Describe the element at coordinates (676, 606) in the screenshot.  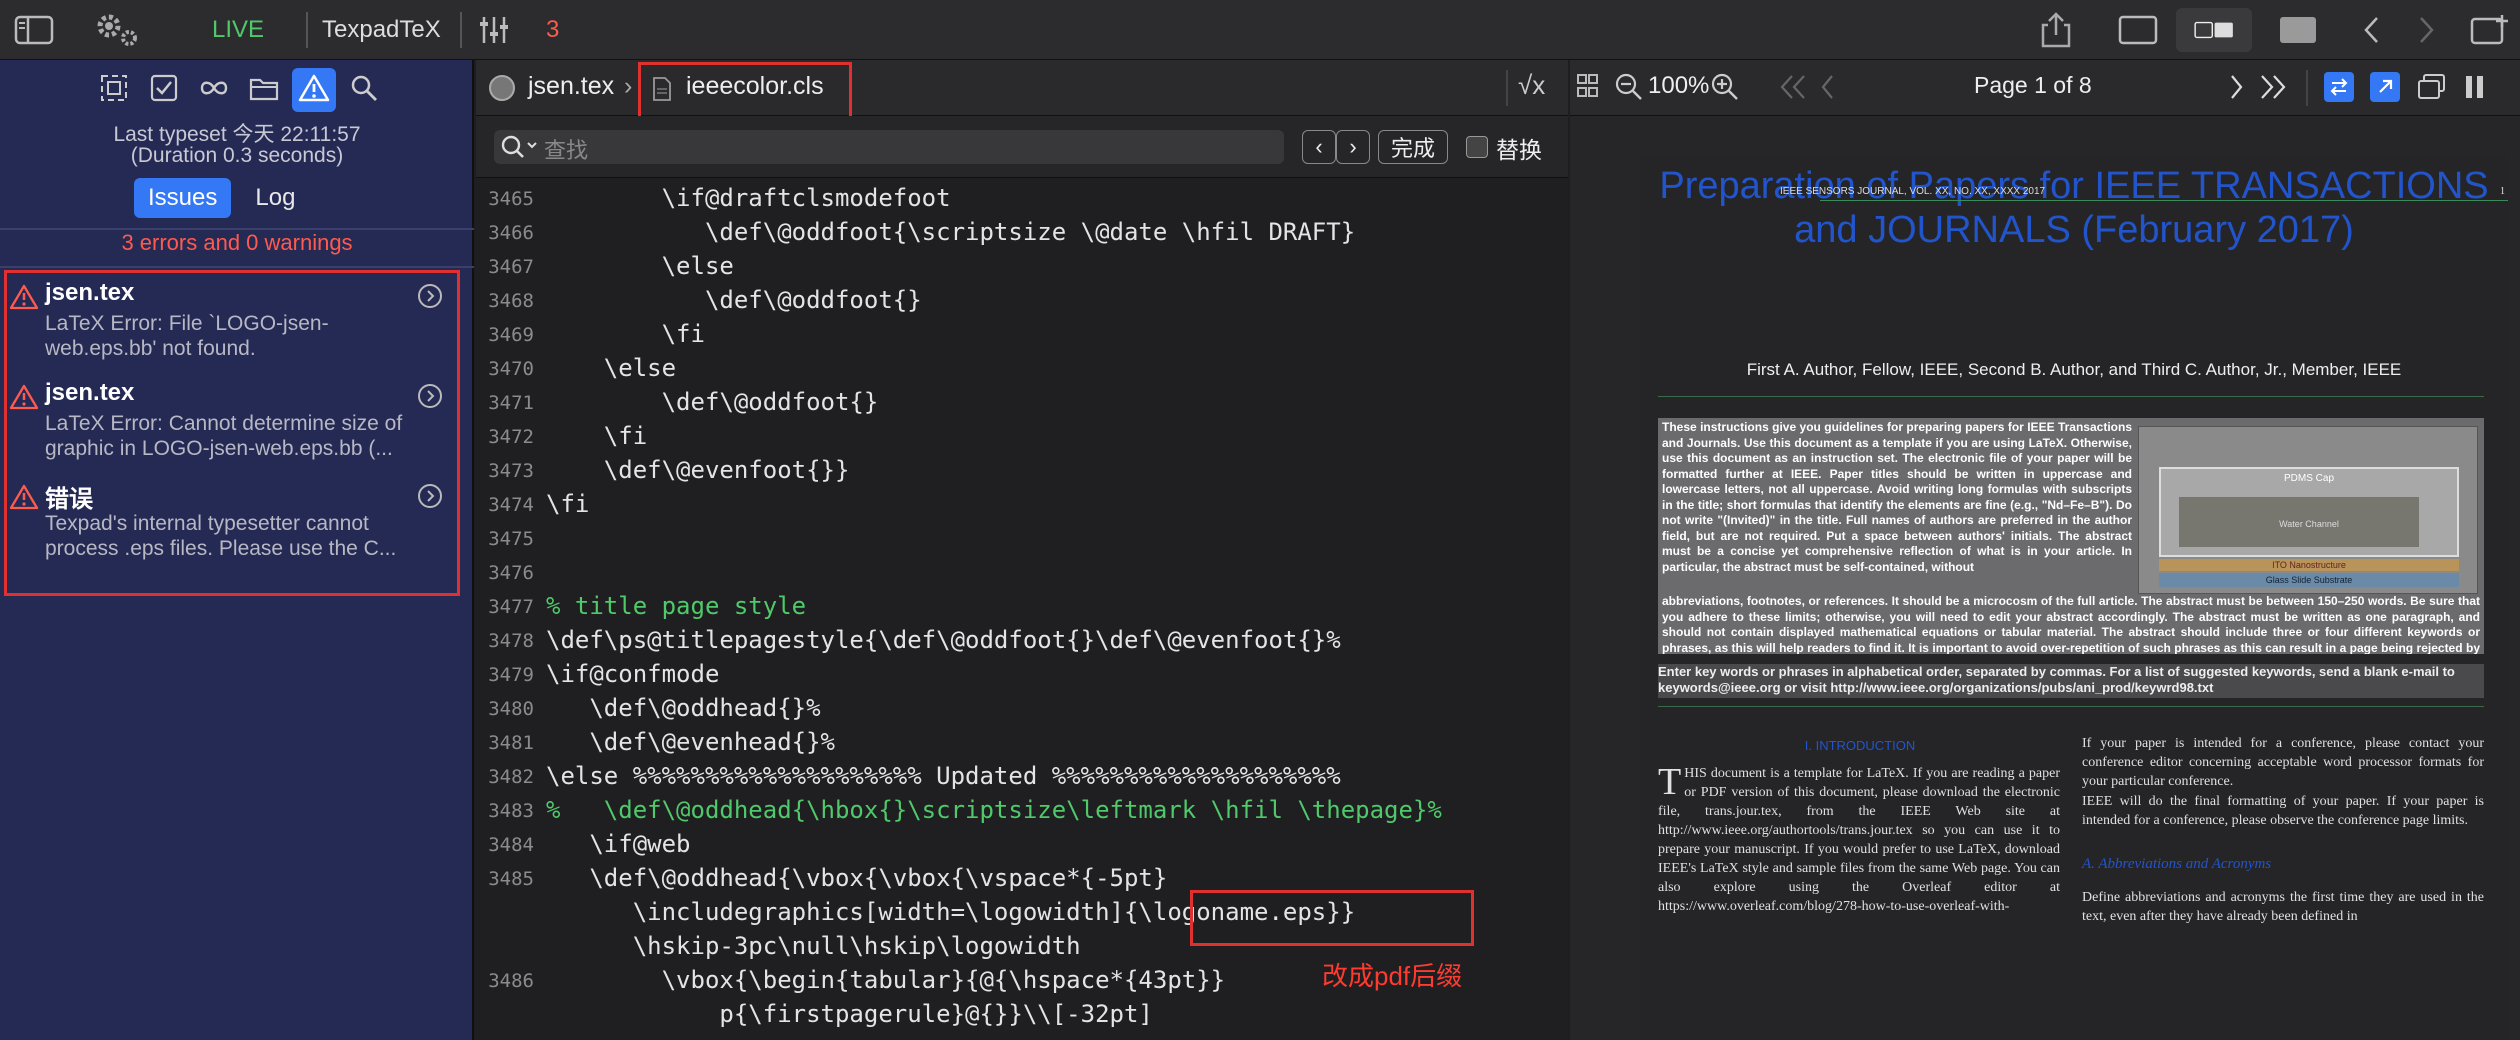
I see `code-line: % title page style` at that location.